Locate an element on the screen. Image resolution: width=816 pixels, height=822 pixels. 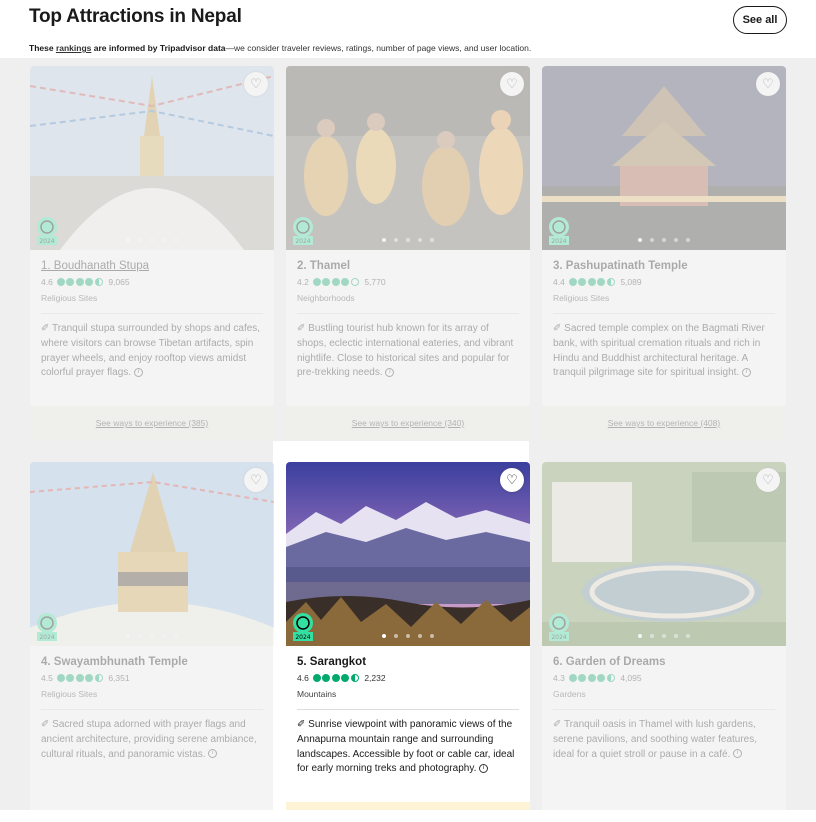
rating-value: 4.4 is located at coordinates (559, 282).